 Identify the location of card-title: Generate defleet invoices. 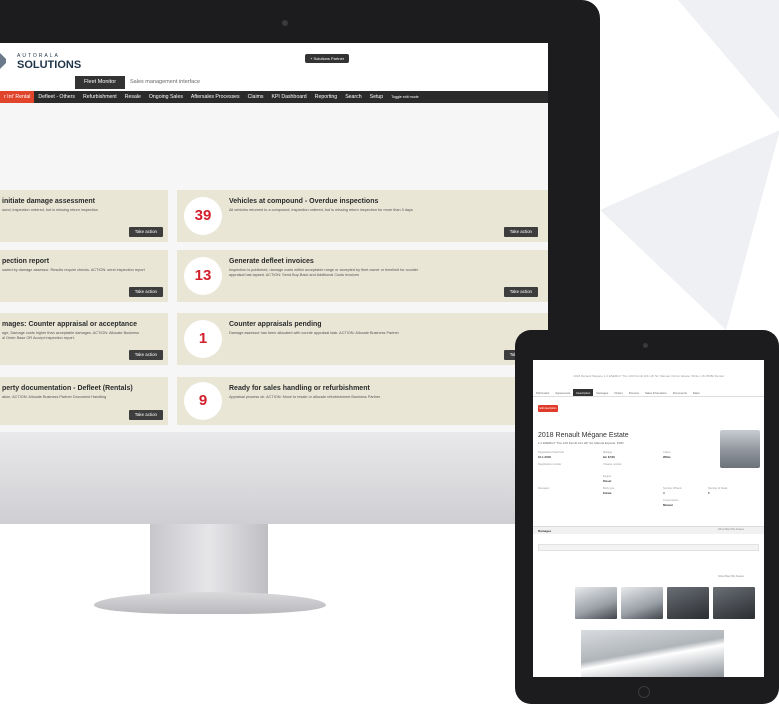
(271, 261).